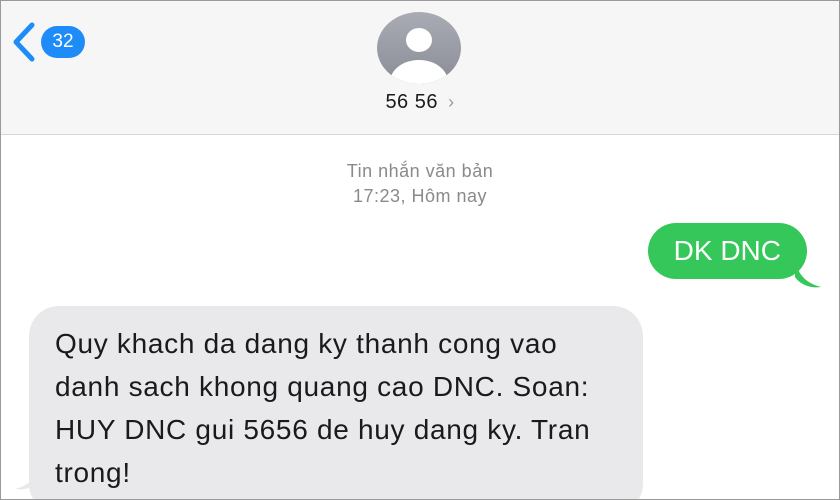 This screenshot has height=500, width=840. Describe the element at coordinates (727, 251) in the screenshot. I see `outgoing-message-bubble: DK DNC` at that location.